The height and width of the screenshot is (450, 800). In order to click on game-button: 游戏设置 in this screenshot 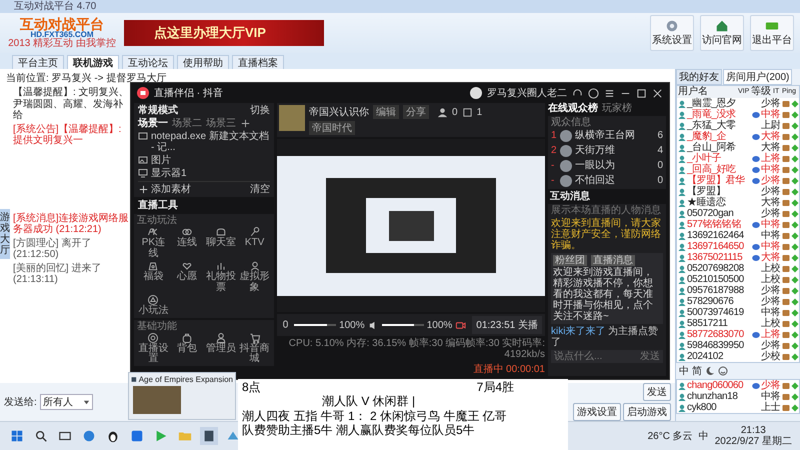, I will do `click(597, 412)`.